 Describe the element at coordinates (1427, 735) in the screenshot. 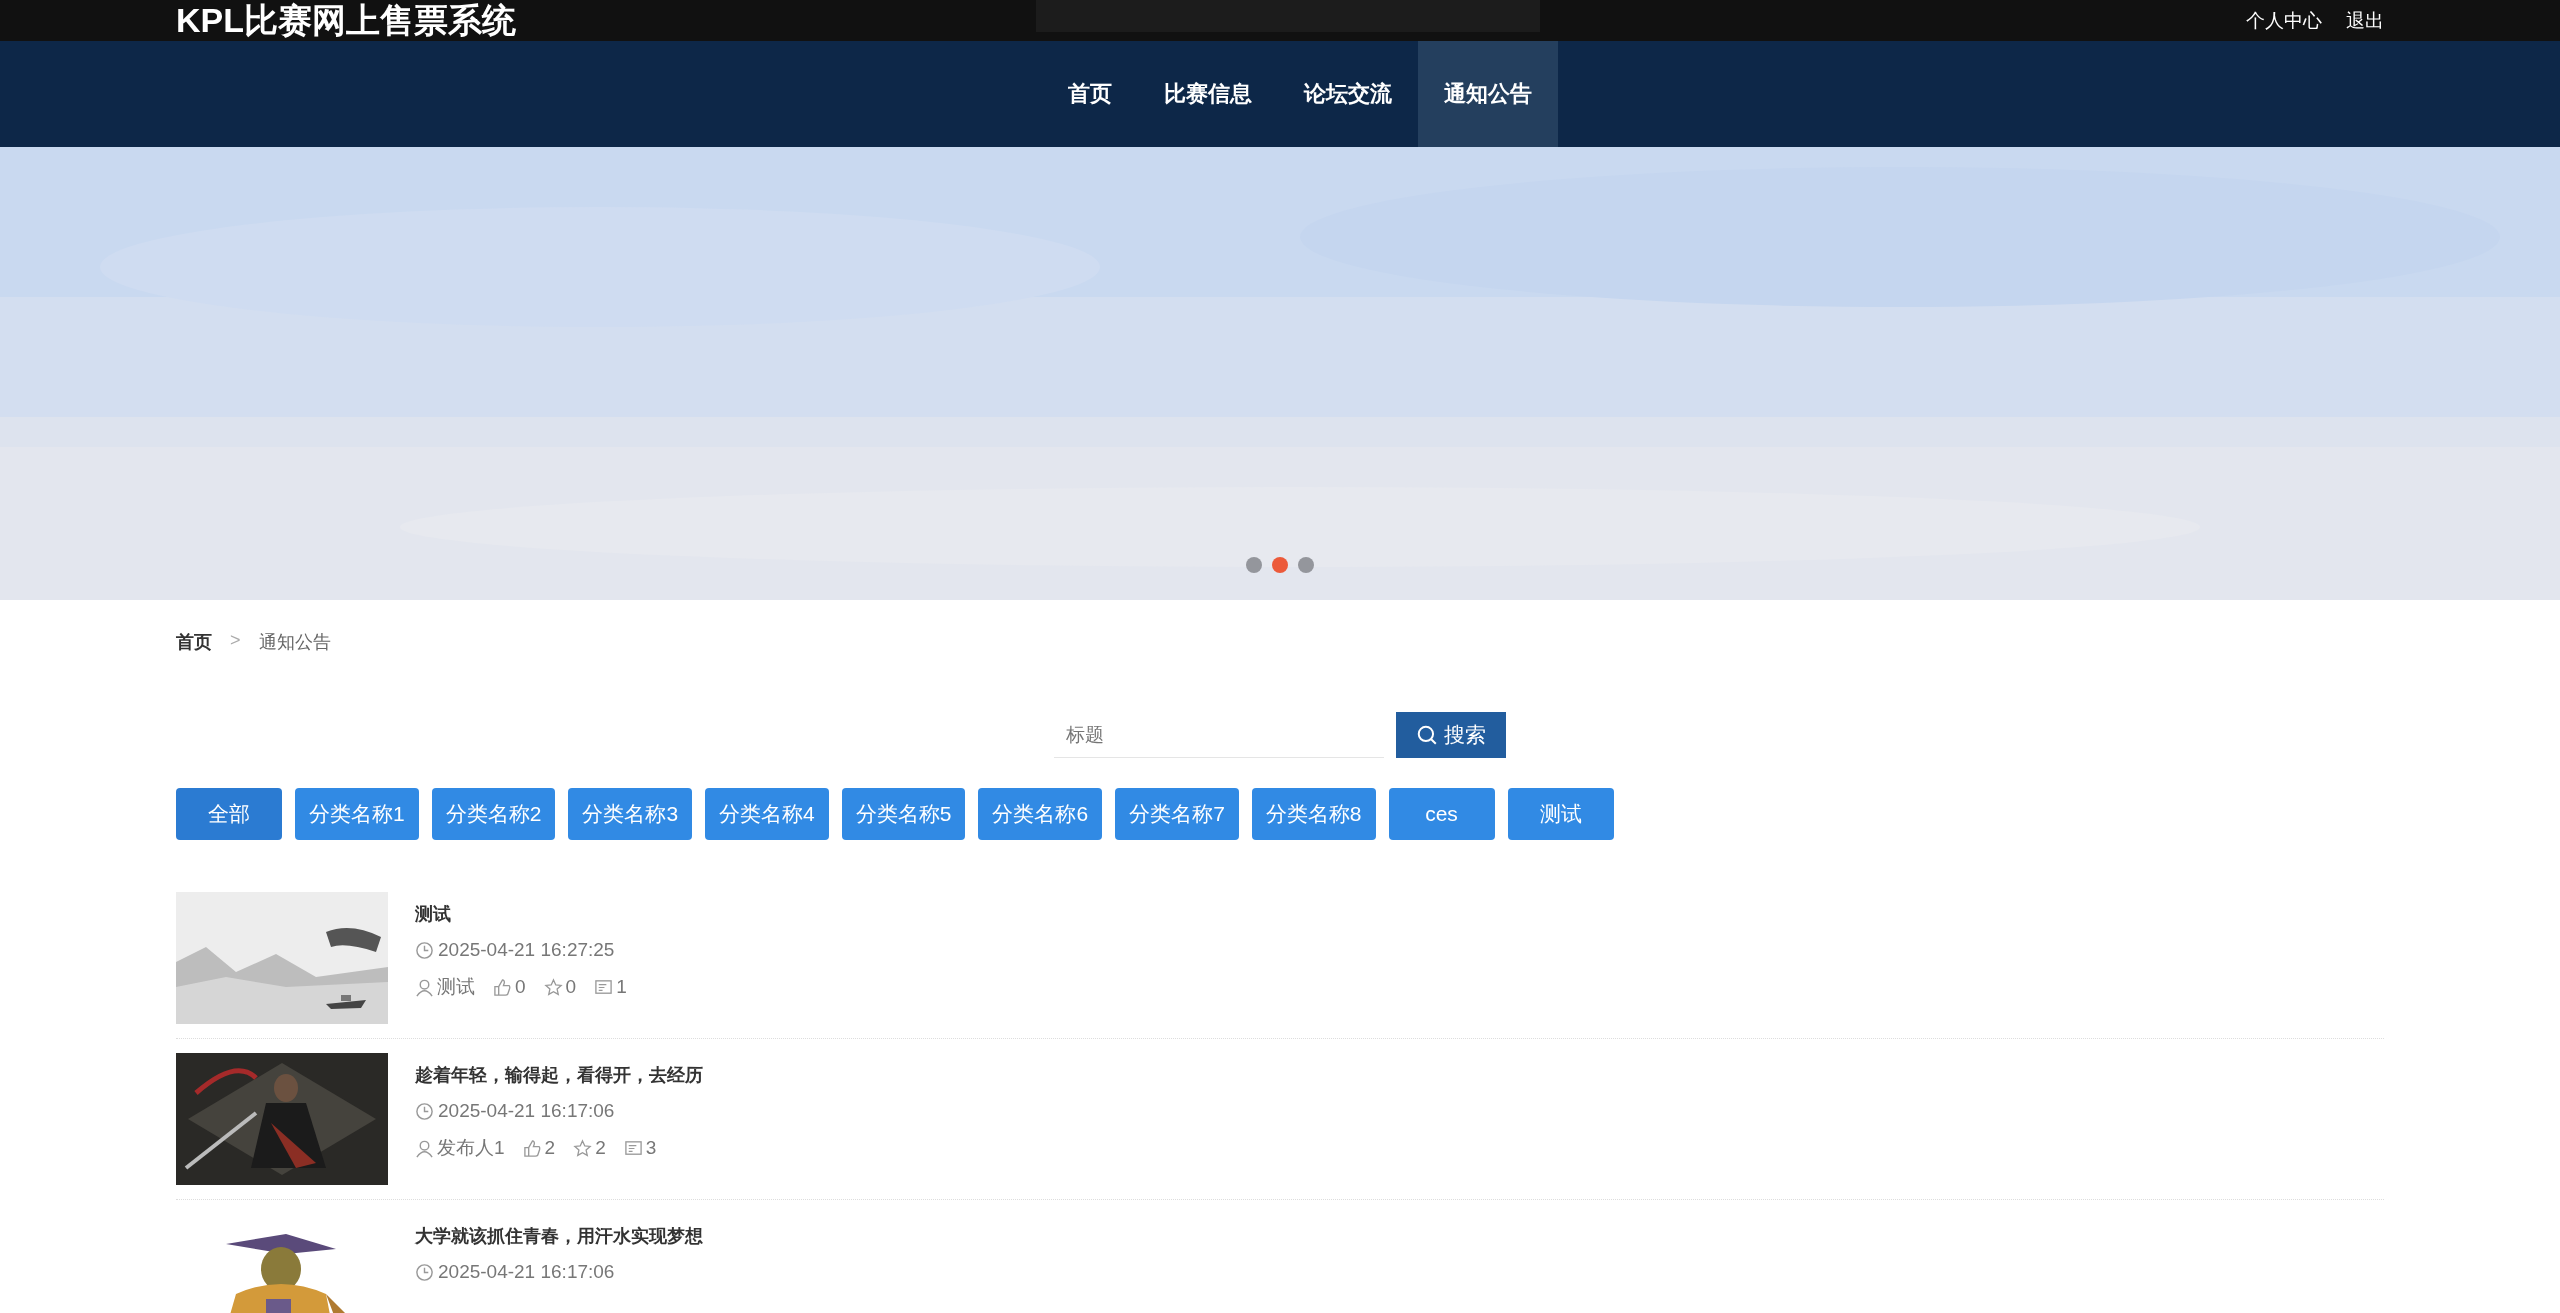

I see `search-icon` at that location.